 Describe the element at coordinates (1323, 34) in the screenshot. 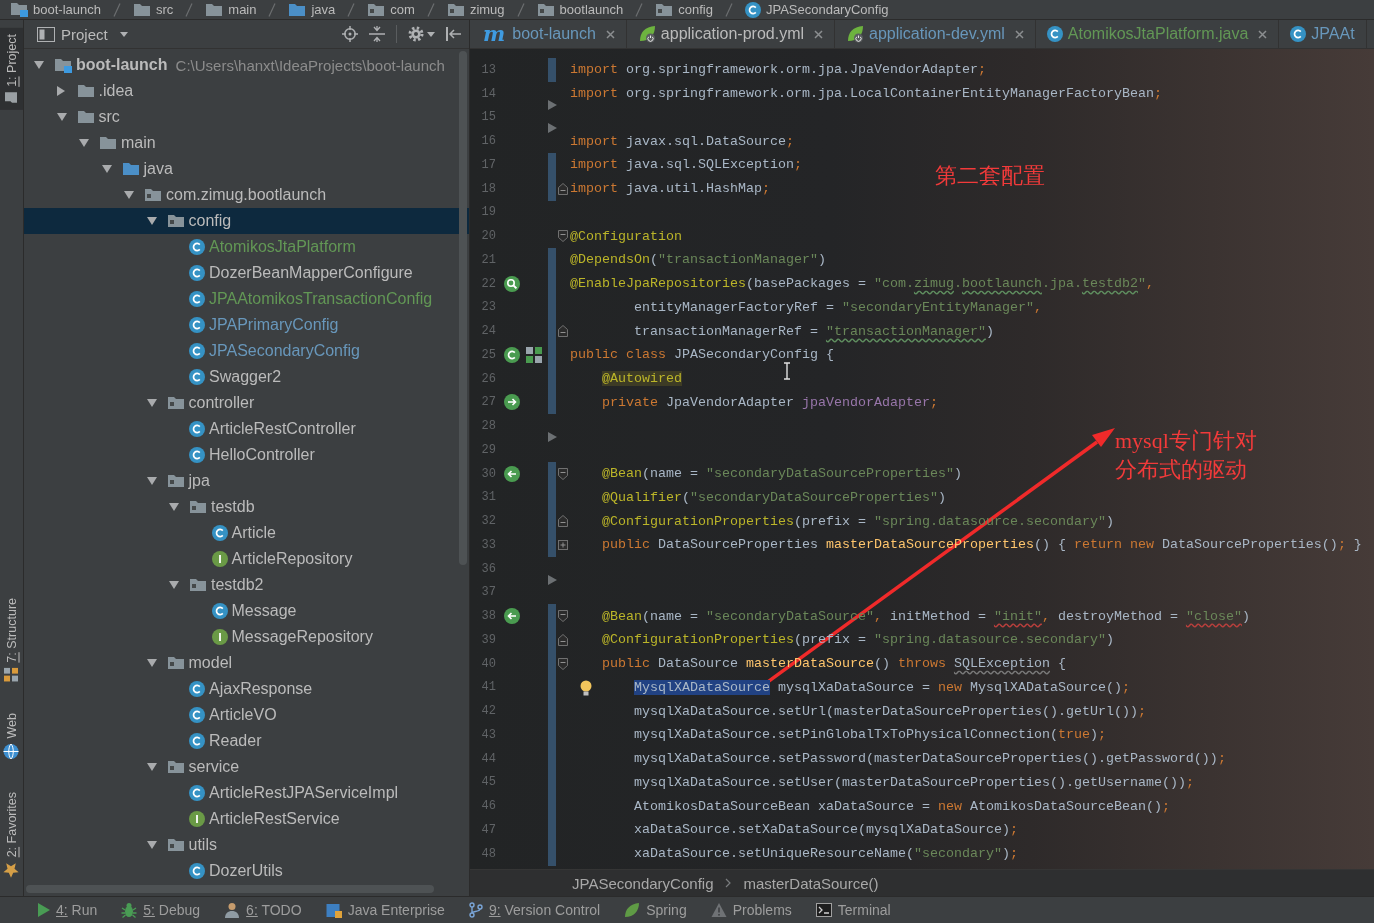

I see `editor-tab: JPAAt` at that location.